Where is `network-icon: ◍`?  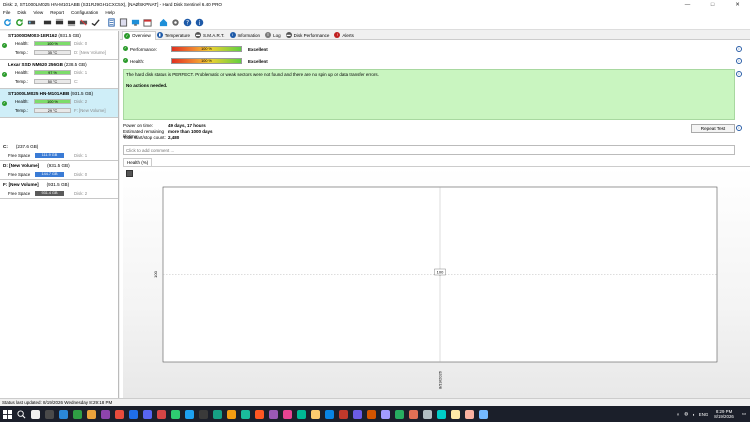
network-icon: ◍ is located at coordinates (686, 414).